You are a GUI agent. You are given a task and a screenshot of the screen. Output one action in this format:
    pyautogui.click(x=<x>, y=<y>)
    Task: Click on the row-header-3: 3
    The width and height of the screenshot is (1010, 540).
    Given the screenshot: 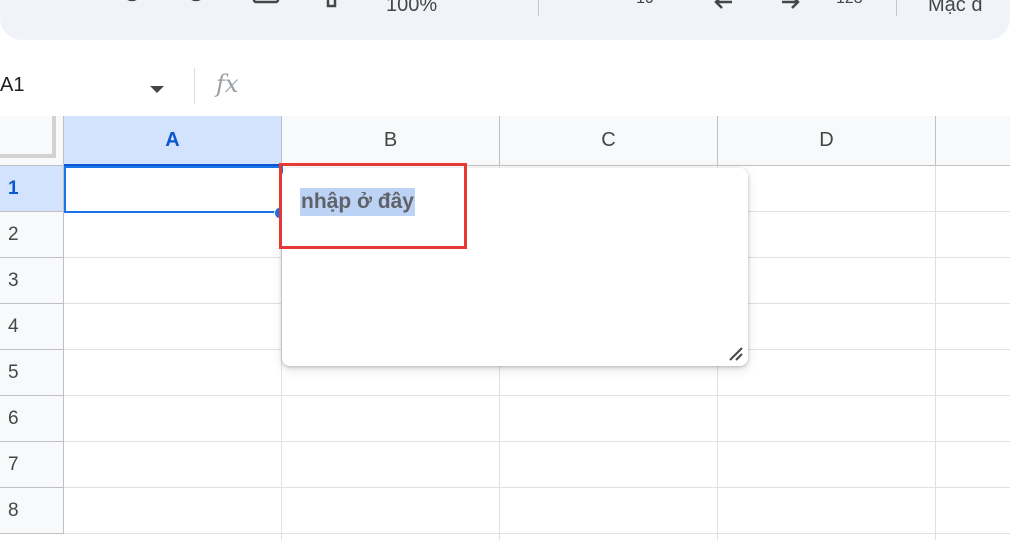 What is the action you would take?
    pyautogui.click(x=32, y=281)
    